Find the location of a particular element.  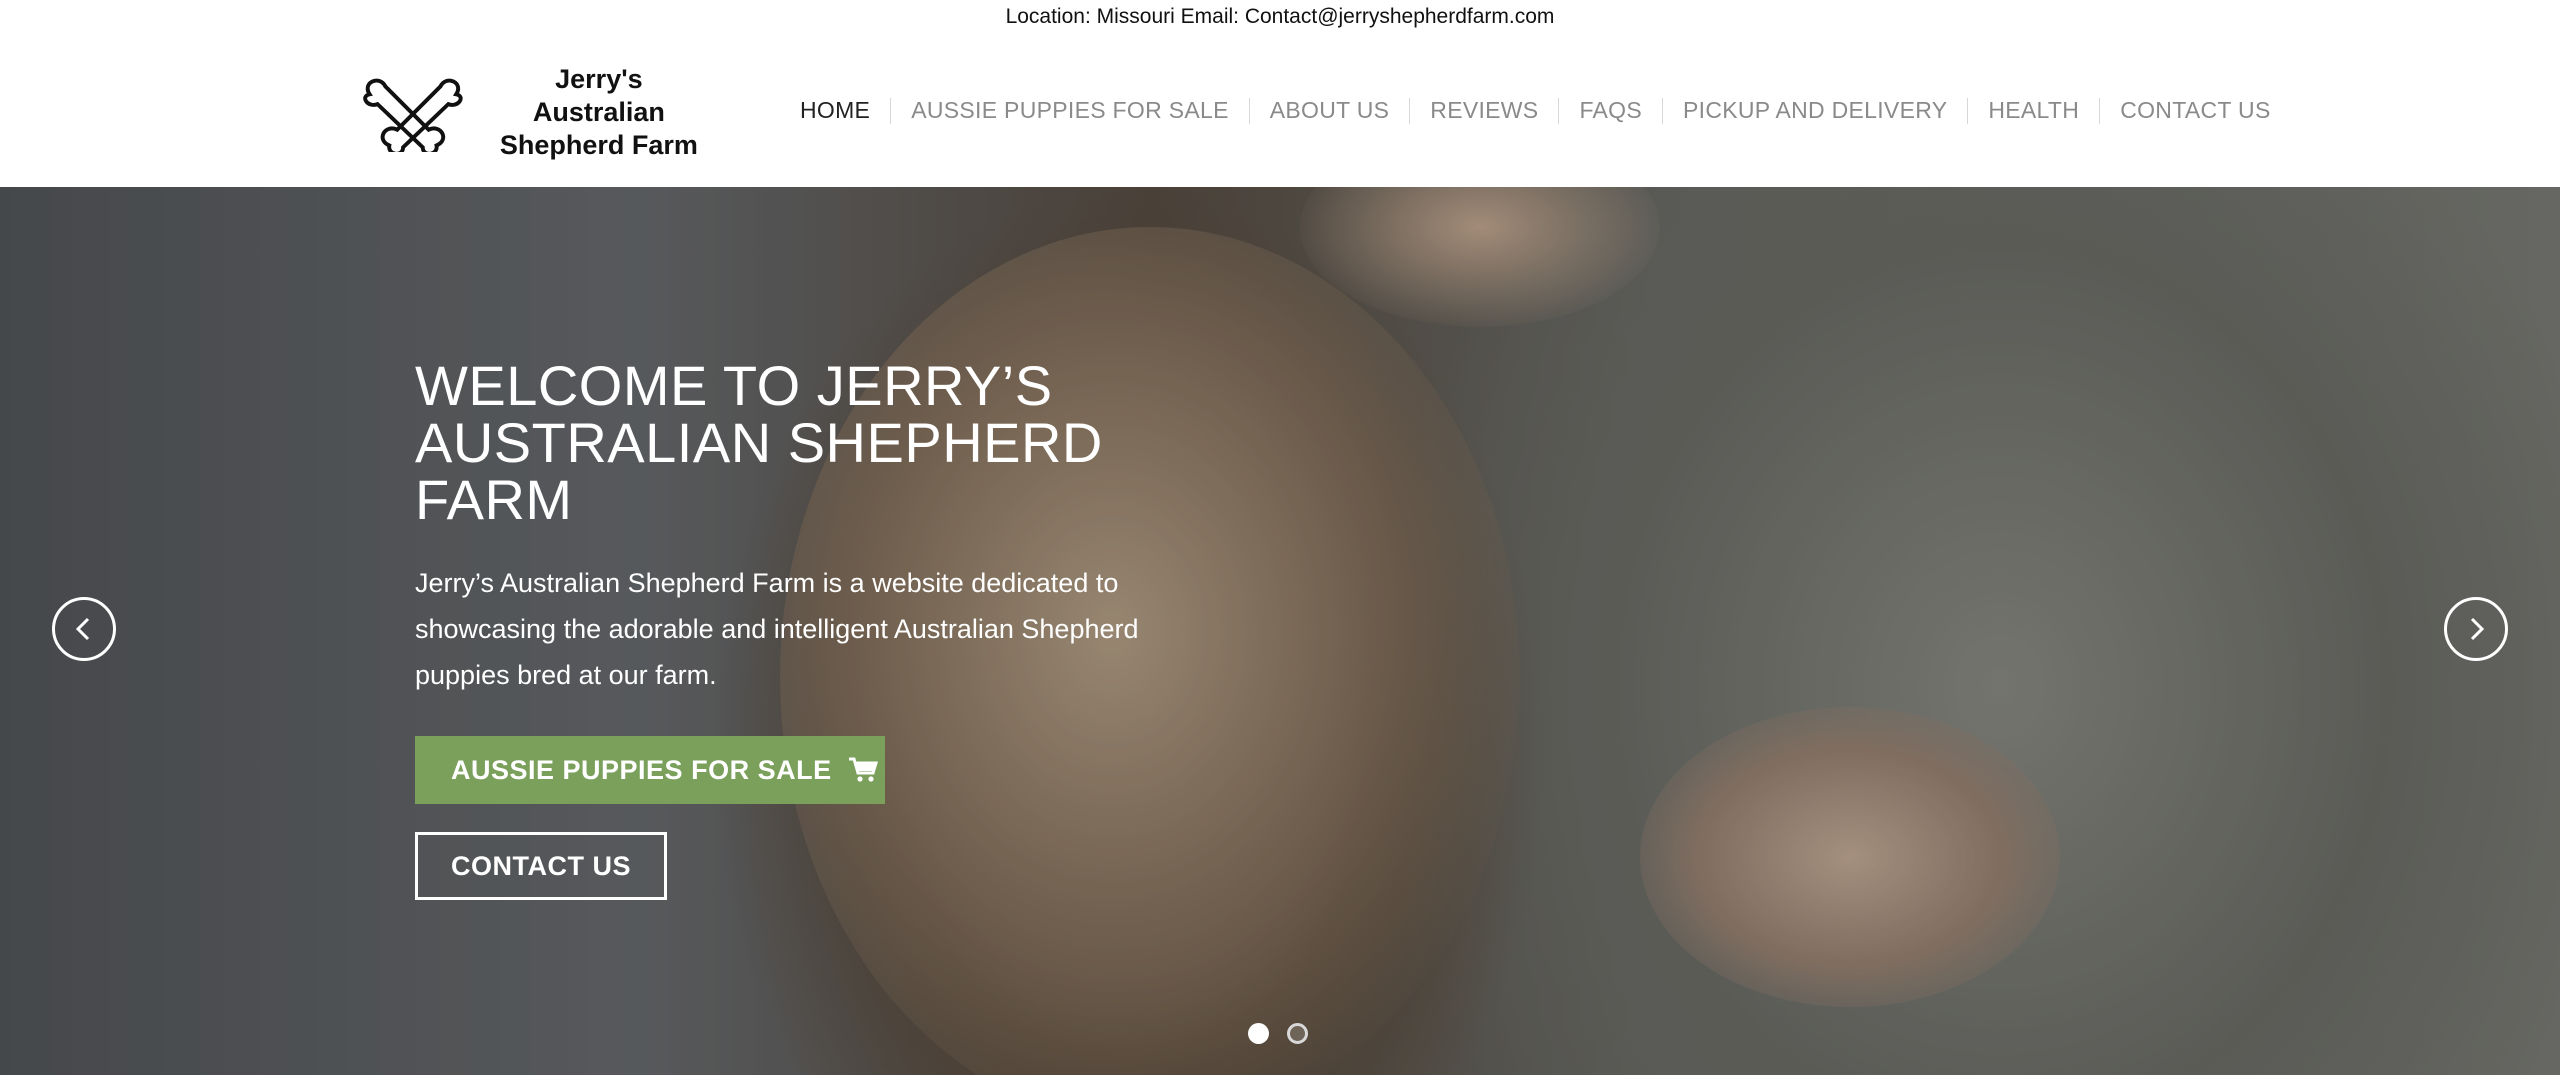

nav-label: CONTACT US is located at coordinates (2195, 110).